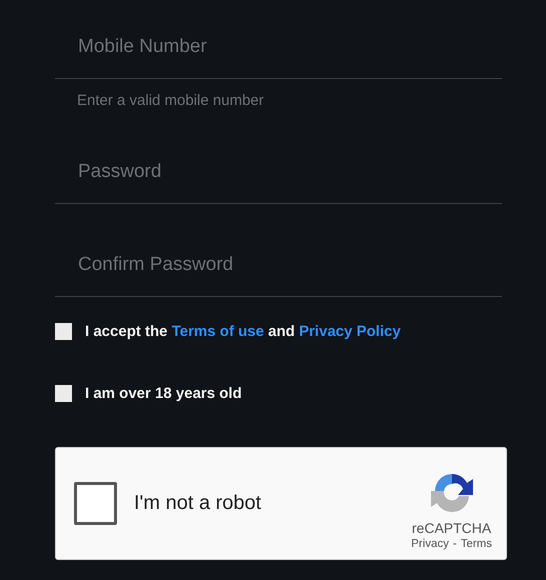  What do you see at coordinates (198, 503) in the screenshot?
I see `captcha-label: I'm not a robot` at bounding box center [198, 503].